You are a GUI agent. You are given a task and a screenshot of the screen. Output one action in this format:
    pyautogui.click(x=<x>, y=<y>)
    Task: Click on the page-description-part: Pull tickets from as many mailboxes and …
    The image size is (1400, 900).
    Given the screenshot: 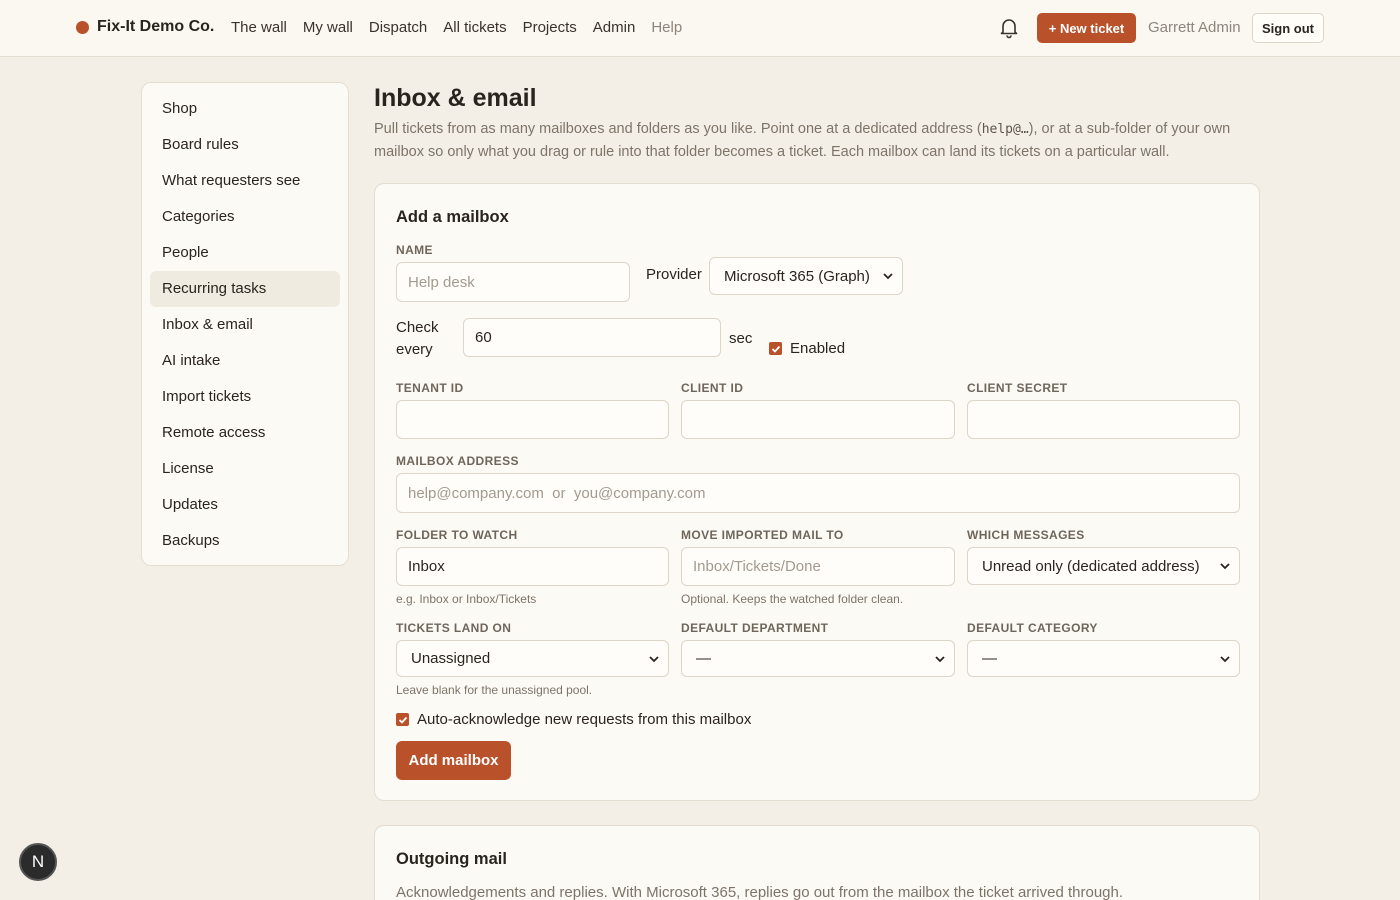 What is the action you would take?
    pyautogui.click(x=678, y=129)
    